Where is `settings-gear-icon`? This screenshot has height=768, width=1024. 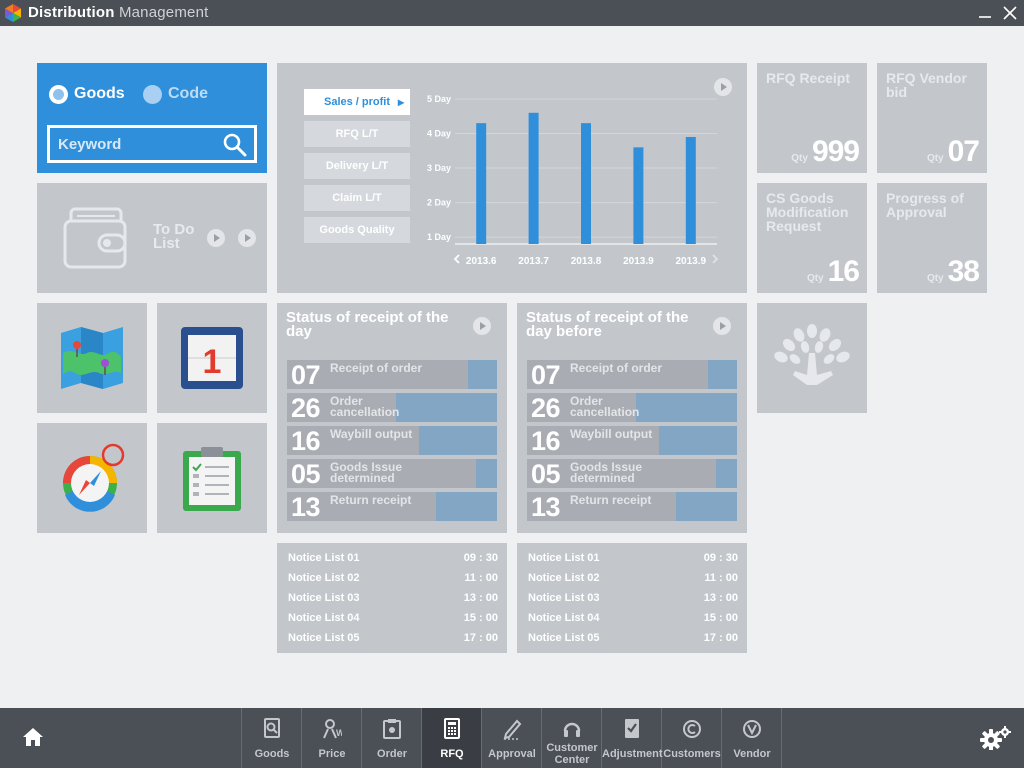 settings-gear-icon is located at coordinates (995, 738).